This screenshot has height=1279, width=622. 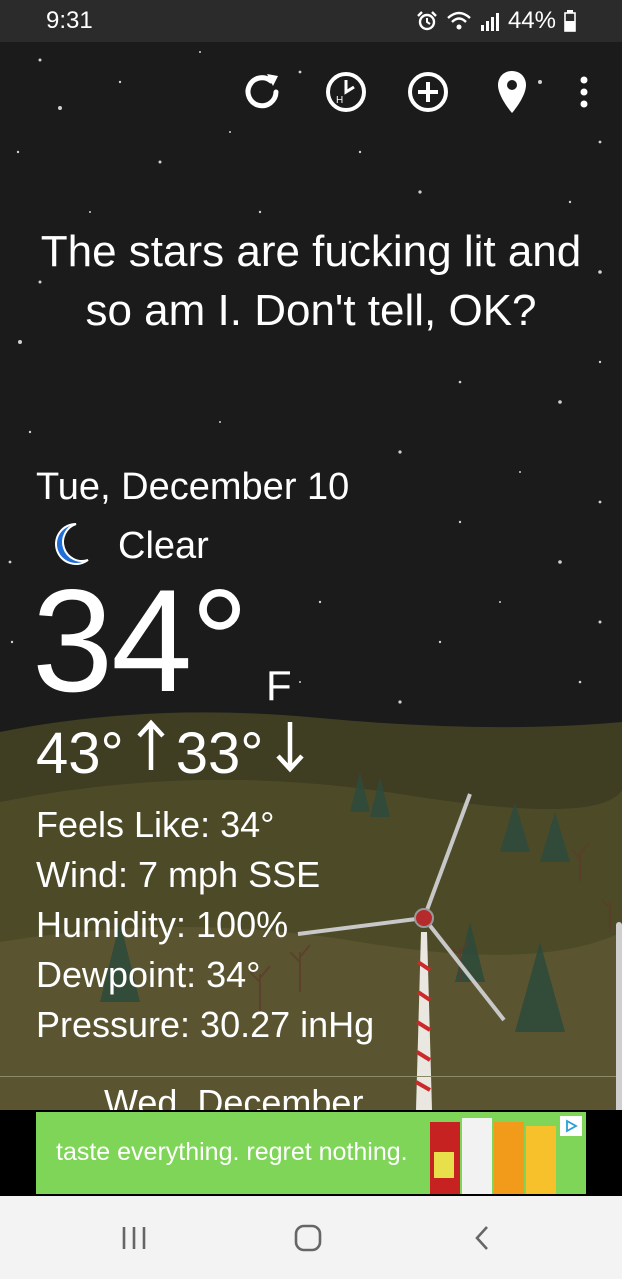 I want to click on system-nav-bar, so click(x=311, y=1237).